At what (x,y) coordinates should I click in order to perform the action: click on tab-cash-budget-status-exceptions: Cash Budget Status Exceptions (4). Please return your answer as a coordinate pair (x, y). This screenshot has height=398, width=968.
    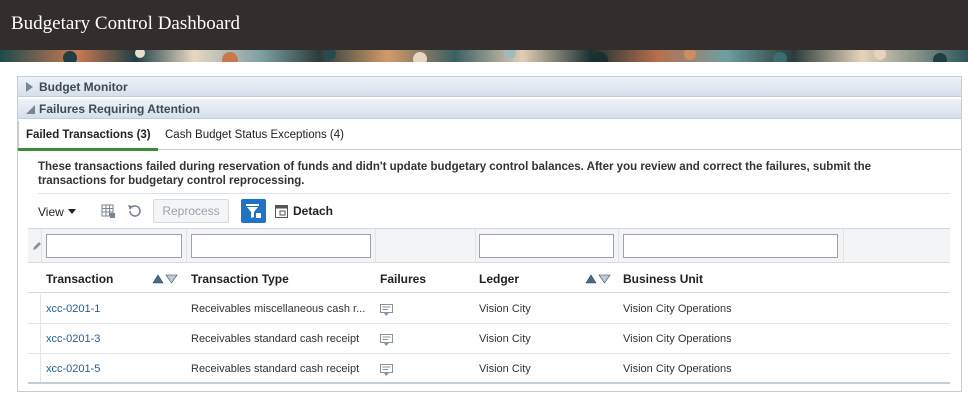
    Looking at the image, I should click on (254, 135).